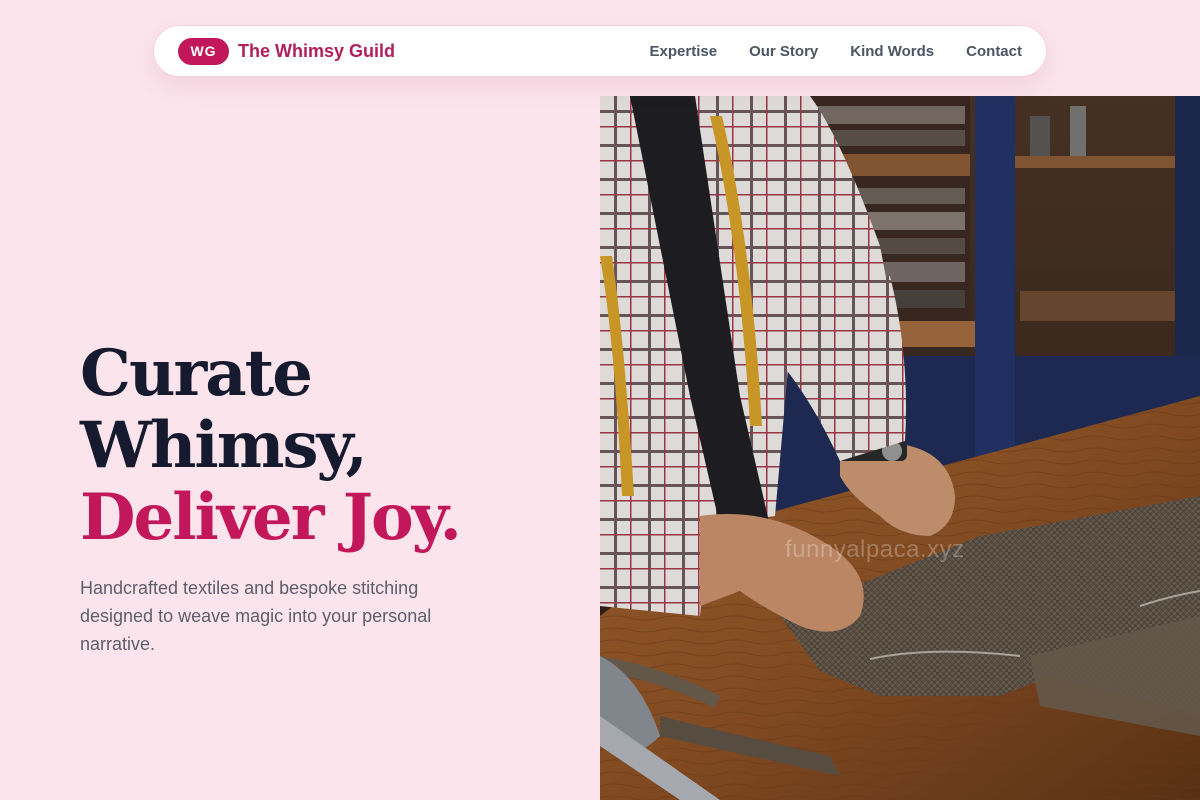 The width and height of the screenshot is (1200, 800). Describe the element at coordinates (994, 51) in the screenshot. I see `nav-link-contact: Contact` at that location.